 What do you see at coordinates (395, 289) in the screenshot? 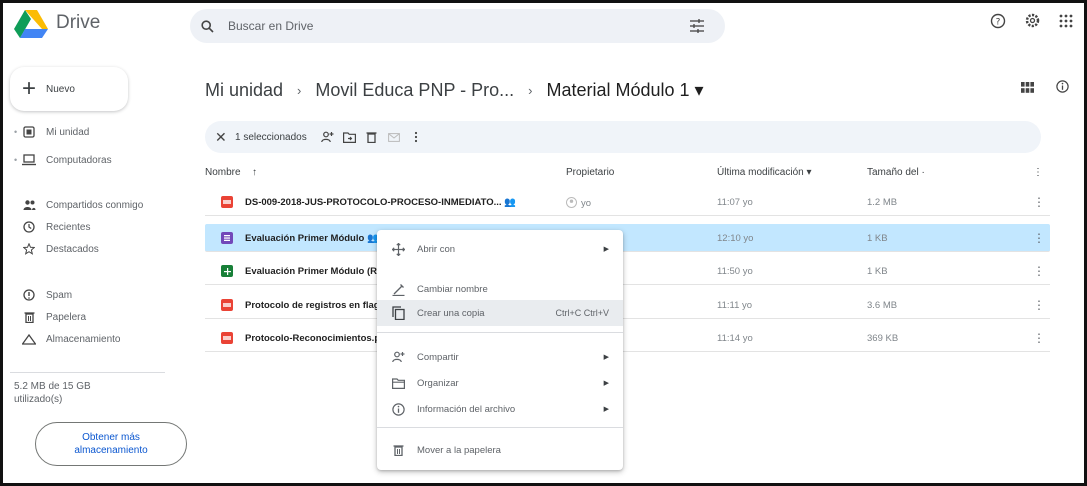
I see `pencil-icon` at bounding box center [395, 289].